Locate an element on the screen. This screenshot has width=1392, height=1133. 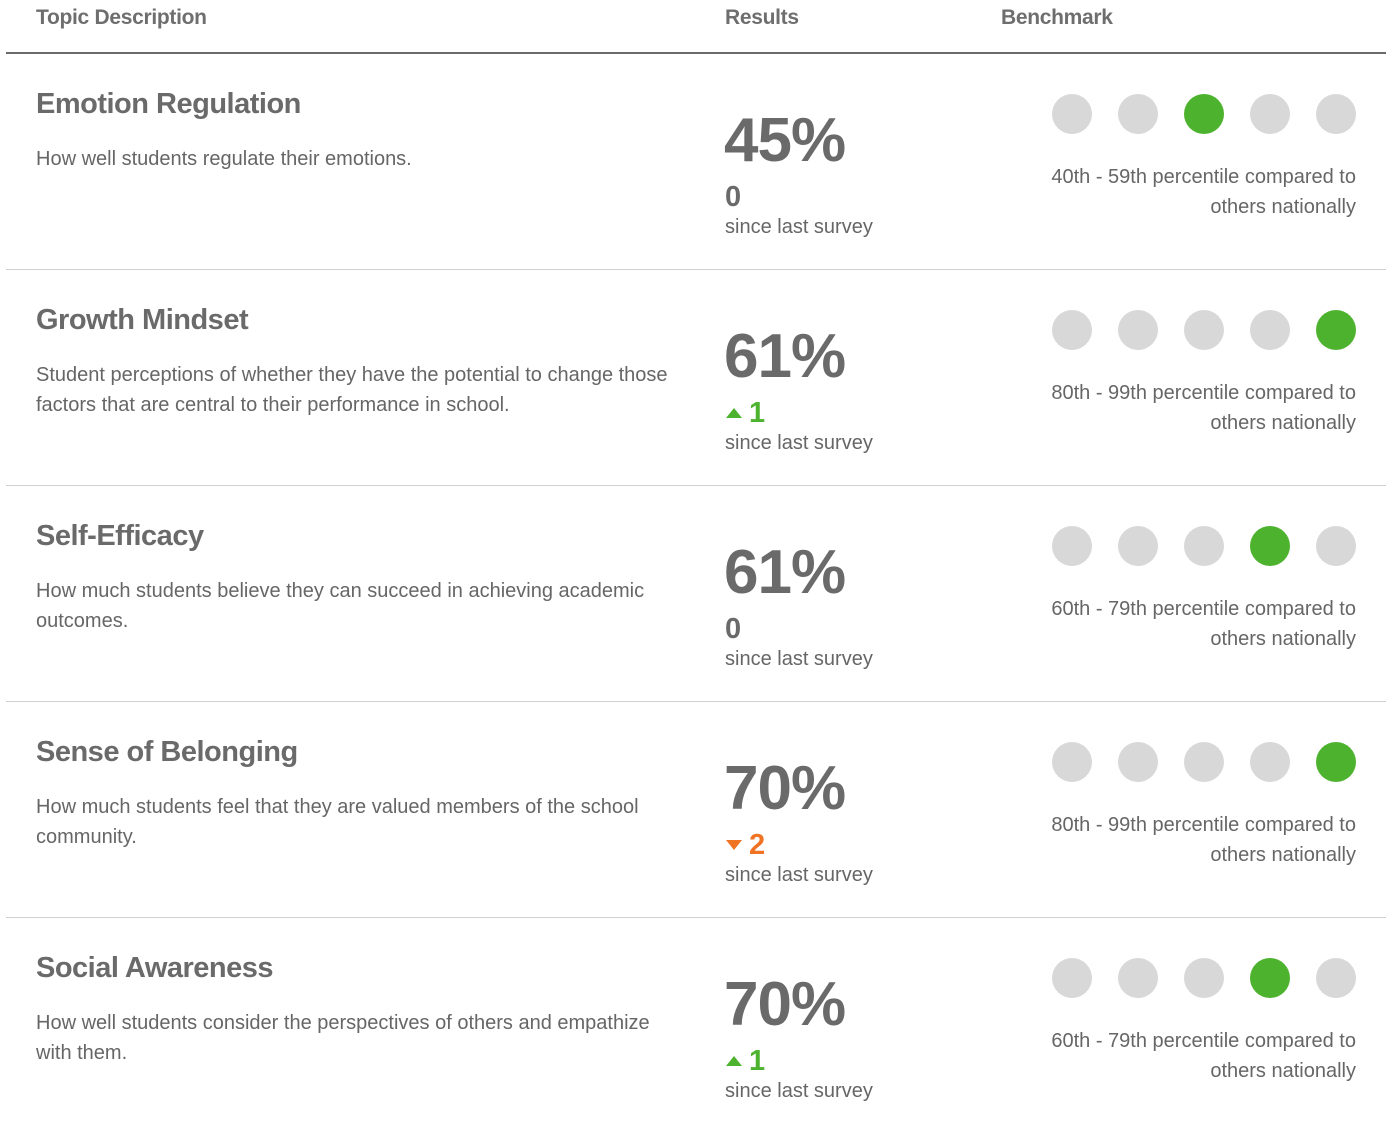
triangle-down-icon is located at coordinates (734, 845).